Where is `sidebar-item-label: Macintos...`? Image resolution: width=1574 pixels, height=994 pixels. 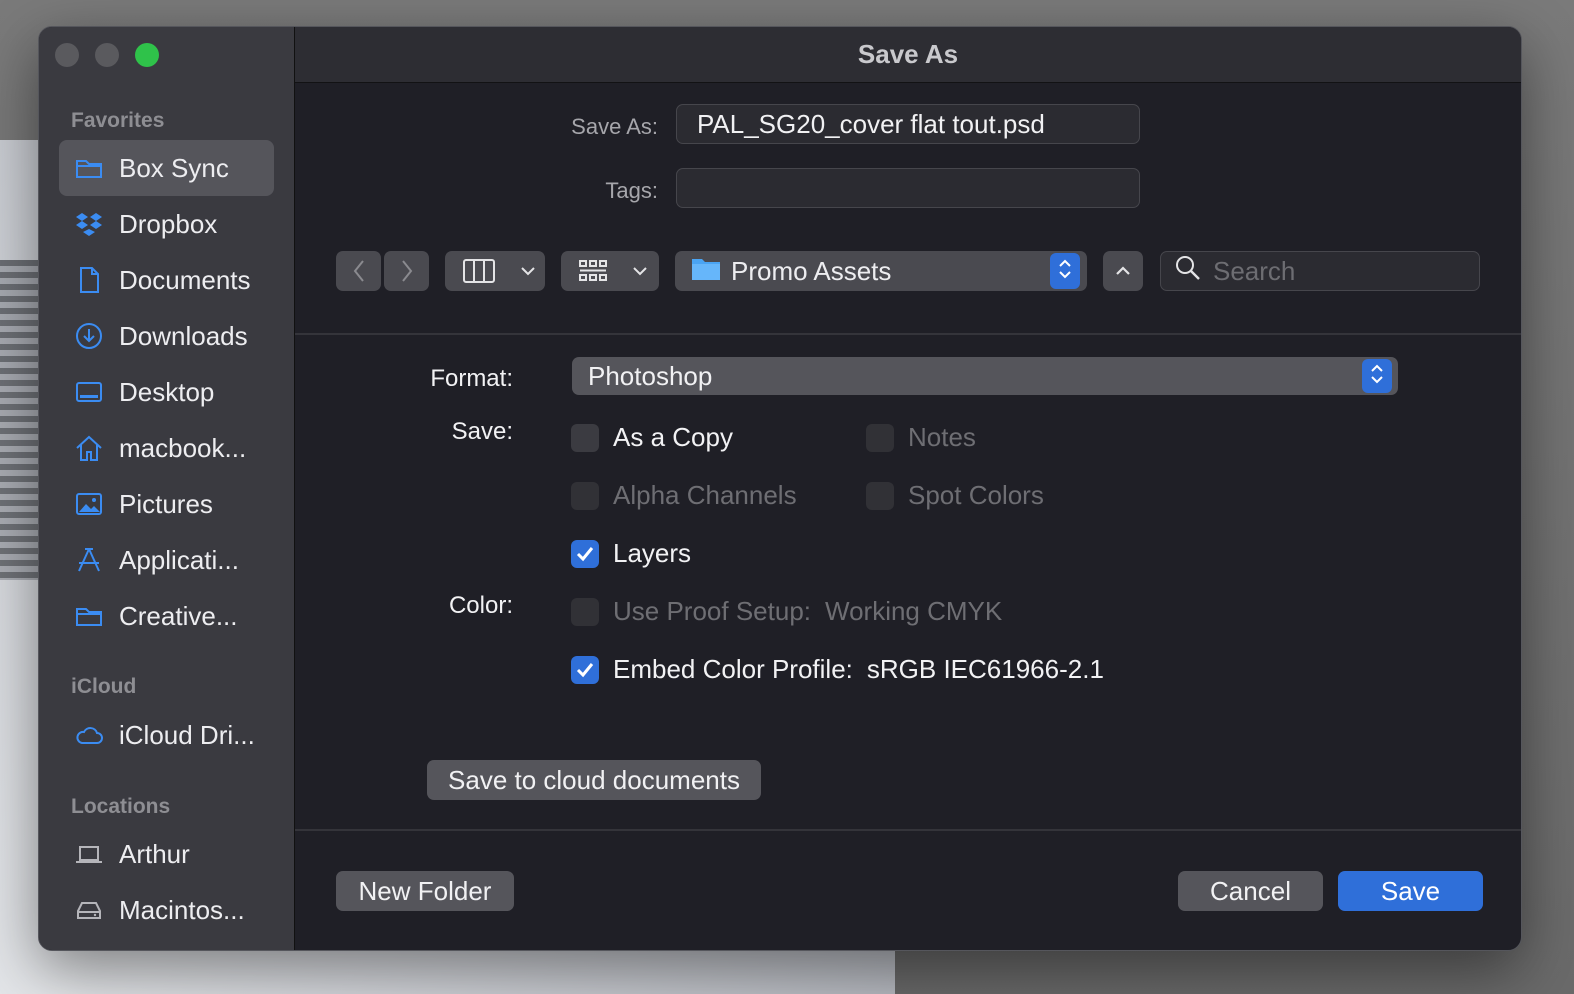 sidebar-item-label: Macintos... is located at coordinates (182, 909).